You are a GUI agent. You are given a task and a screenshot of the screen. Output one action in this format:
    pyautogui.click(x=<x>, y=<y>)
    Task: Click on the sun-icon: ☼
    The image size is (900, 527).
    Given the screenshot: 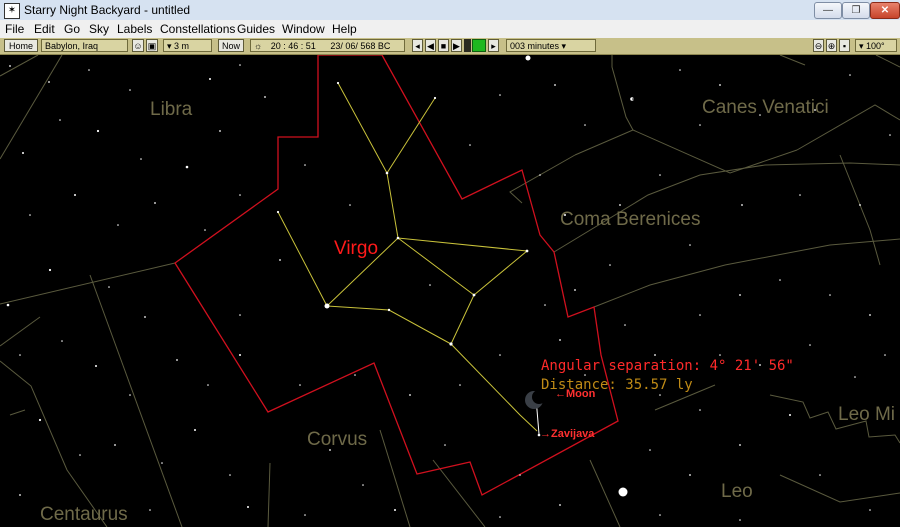 What is the action you would take?
    pyautogui.click(x=258, y=46)
    